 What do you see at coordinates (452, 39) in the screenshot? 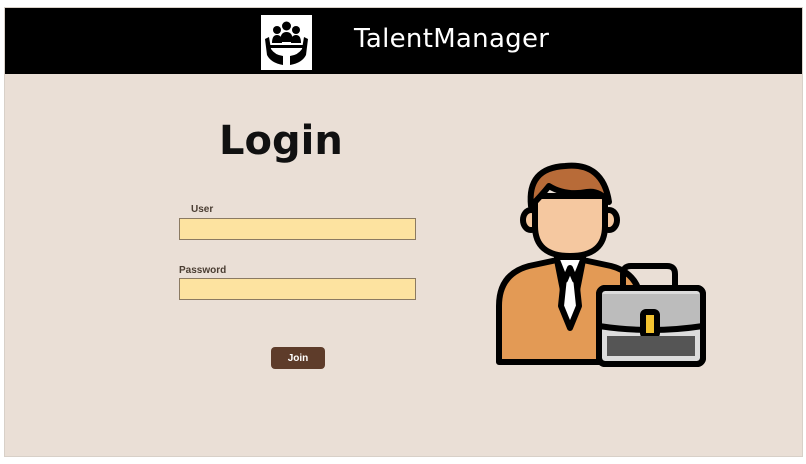
I see `app-title: TalentManager` at bounding box center [452, 39].